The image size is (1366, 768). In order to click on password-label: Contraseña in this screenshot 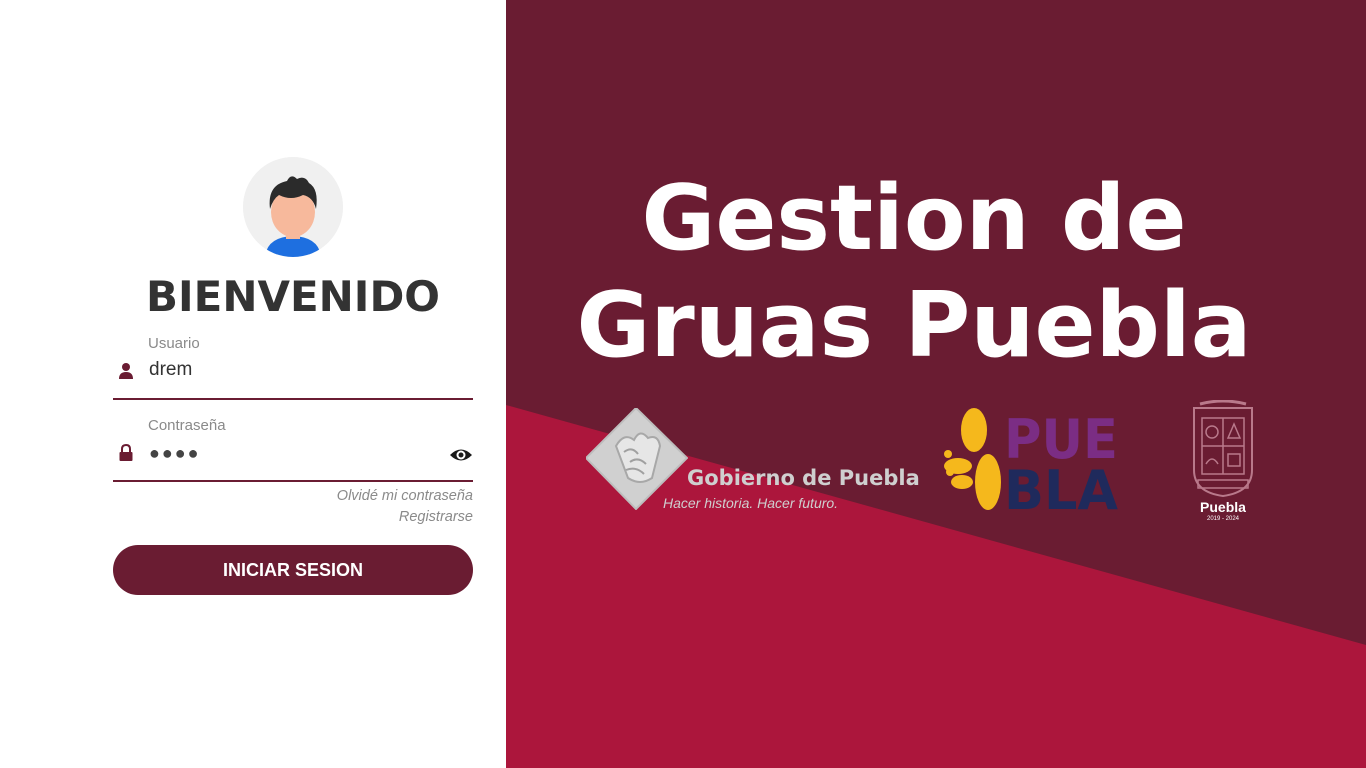, I will do `click(187, 425)`.